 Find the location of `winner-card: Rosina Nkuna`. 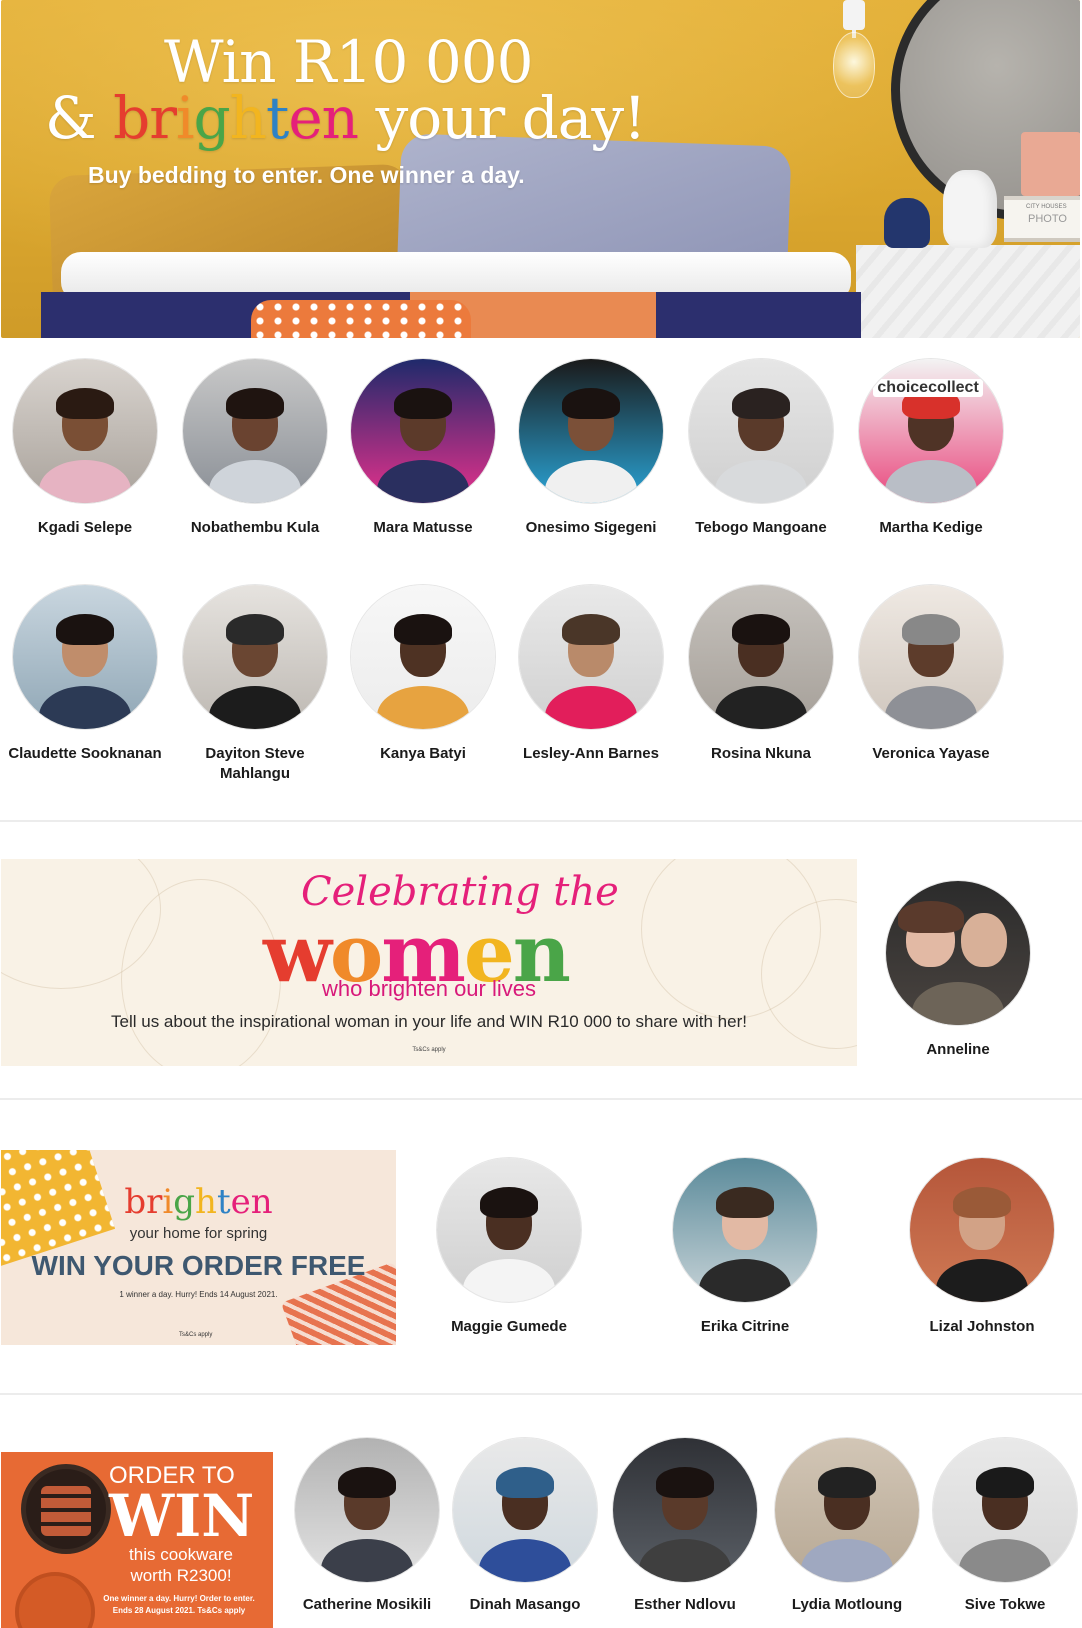

winner-card: Rosina Nkuna is located at coordinates (761, 674).